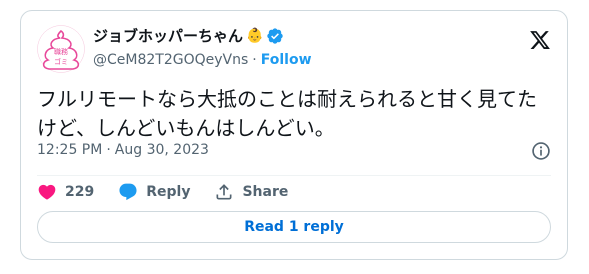  I want to click on author-handle: @CeM82T2GOQeyVns, so click(170, 60).